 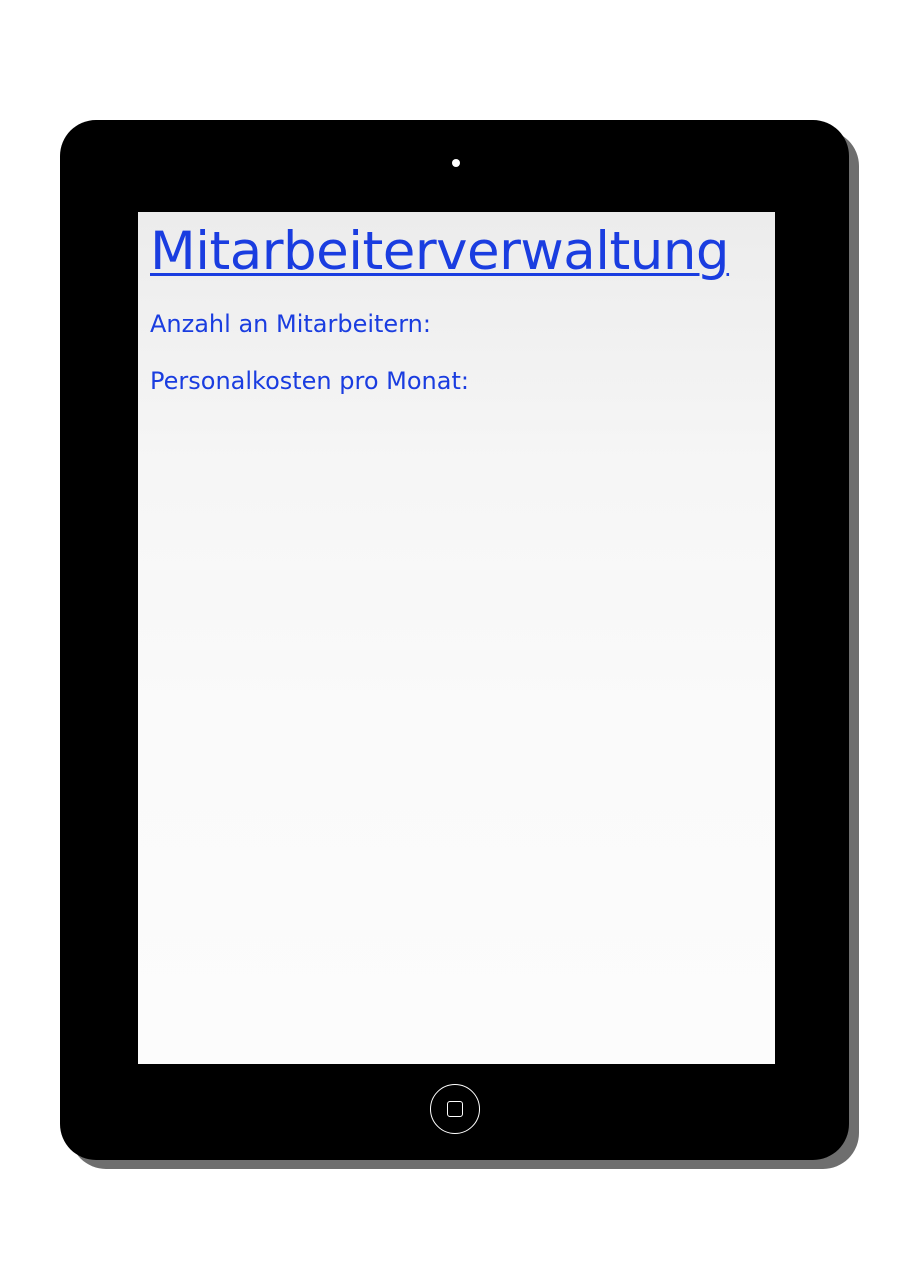 I want to click on home-button-icon, so click(x=455, y=1109).